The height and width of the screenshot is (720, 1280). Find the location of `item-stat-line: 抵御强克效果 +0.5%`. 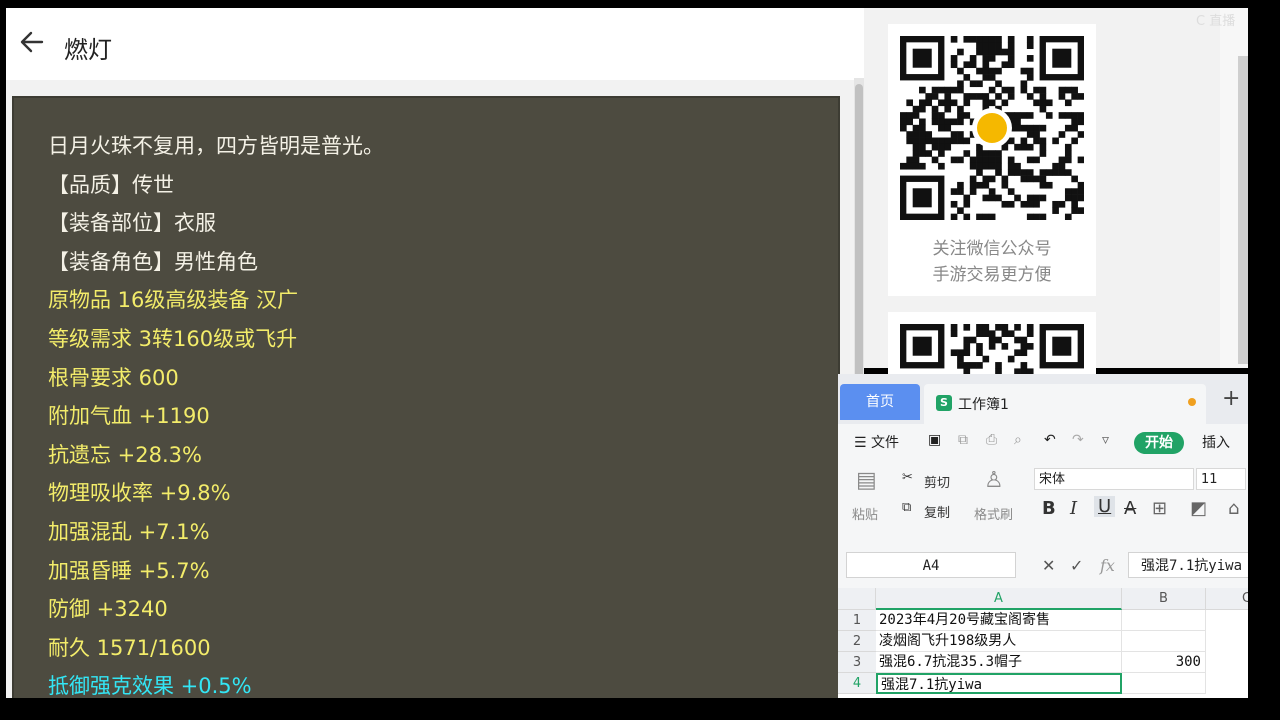

item-stat-line: 抵御强克效果 +0.5% is located at coordinates (150, 686).